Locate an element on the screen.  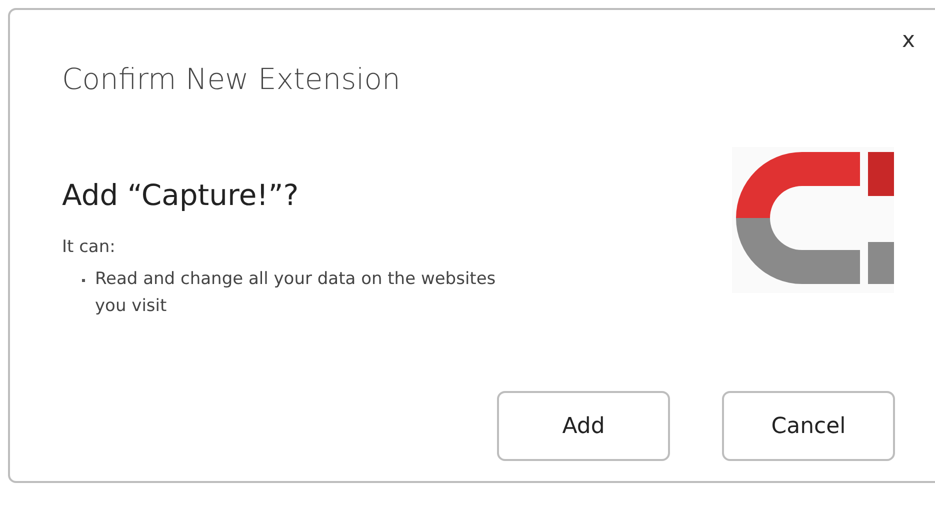
permission-text: Read and change all your data on the websites you visit is located at coordinates (296, 293).